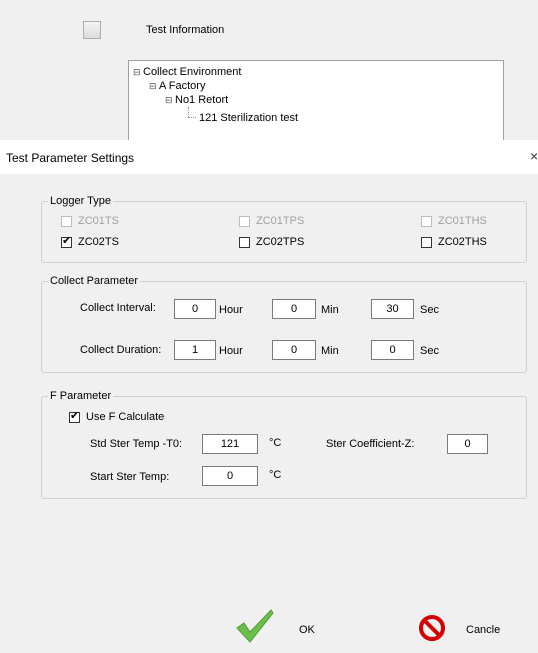 Image resolution: width=538 pixels, height=653 pixels. I want to click on f-parameter-legend: F Parameter, so click(81, 396).